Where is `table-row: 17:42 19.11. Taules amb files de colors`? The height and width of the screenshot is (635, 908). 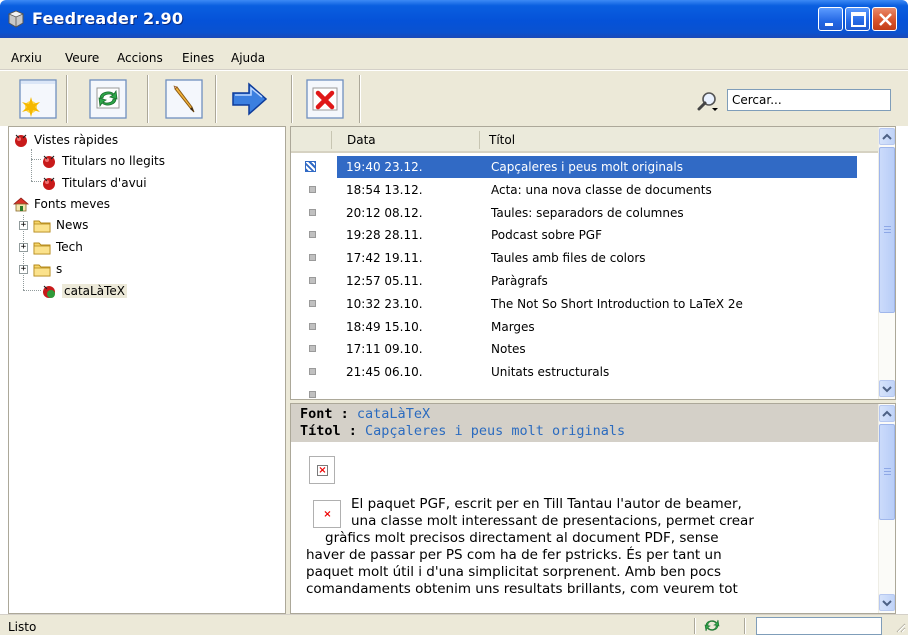
table-row: 17:42 19.11. Taules amb files de colors is located at coordinates (585, 258).